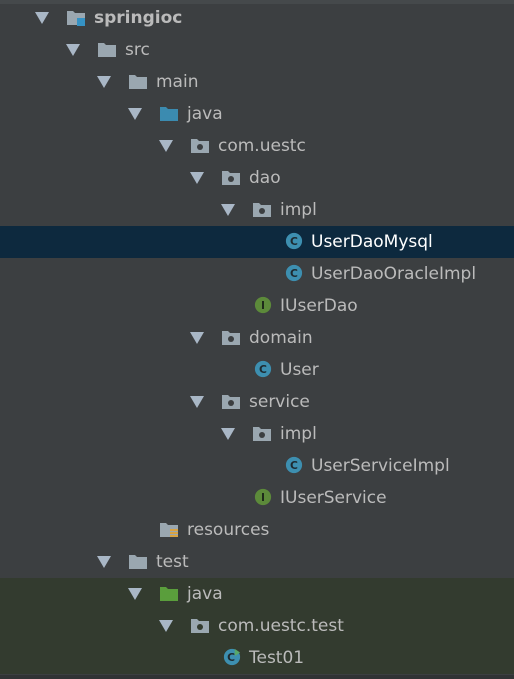  I want to click on tree-node-service-impl: impl, so click(257, 434).